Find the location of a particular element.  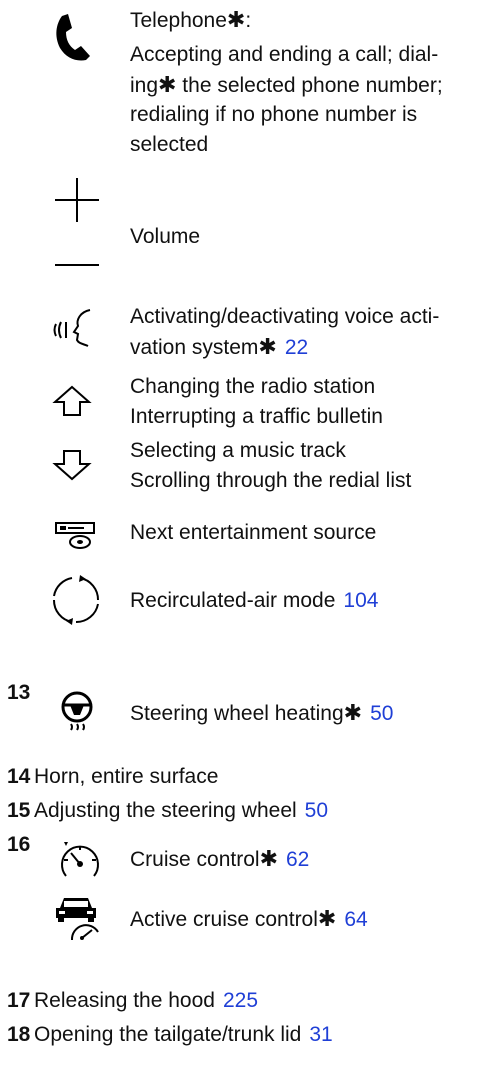

item-16-number: 16 is located at coordinates (19, 844).